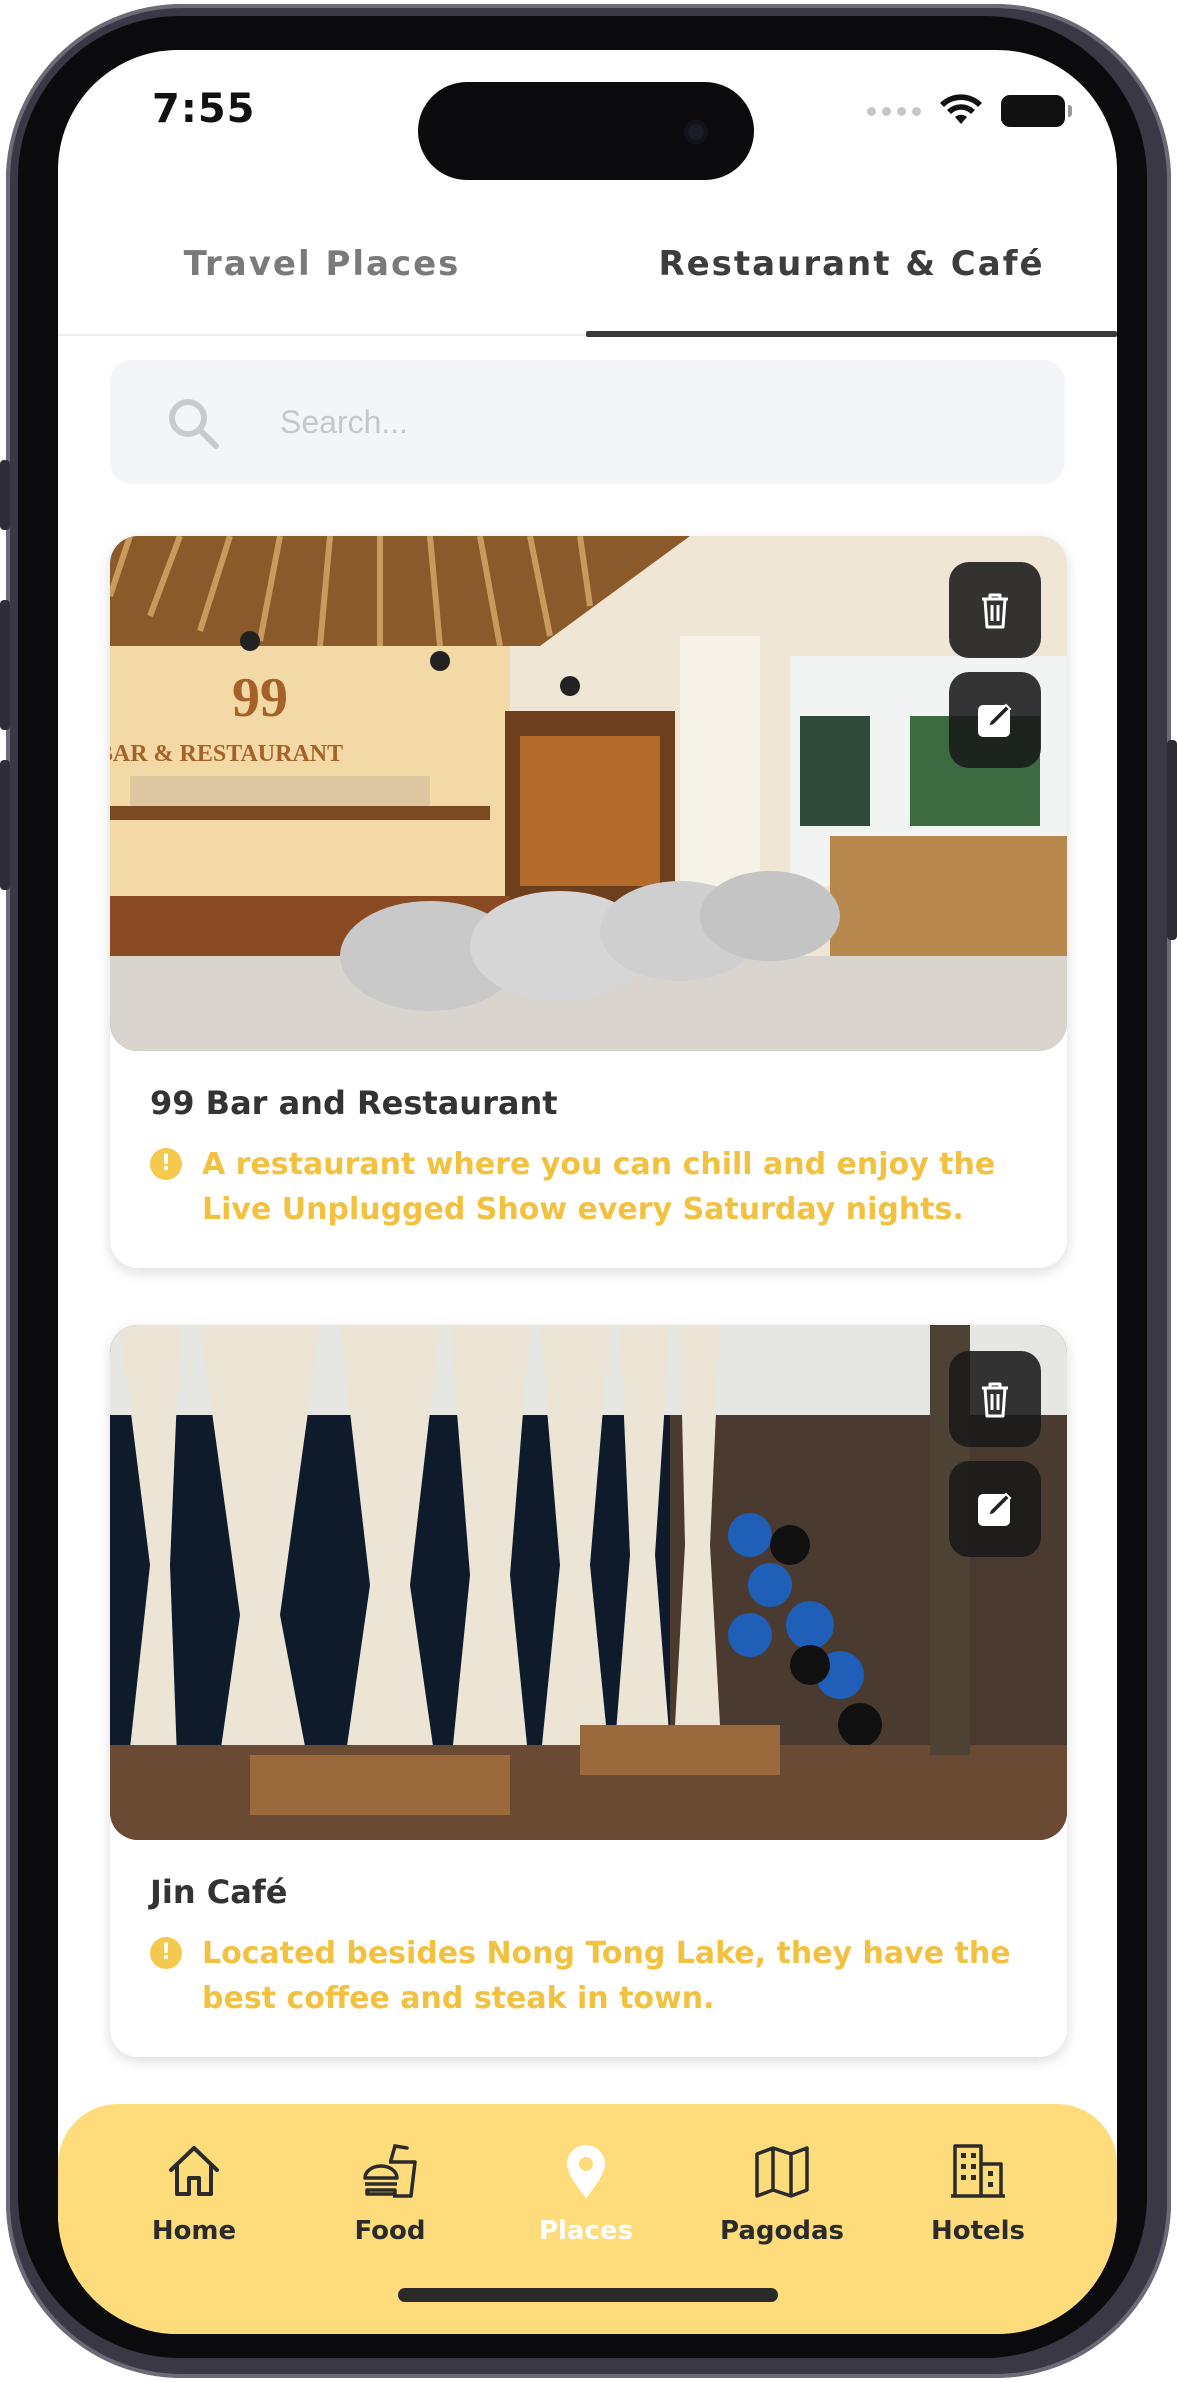 This screenshot has width=1177, height=2382. What do you see at coordinates (588, 2295) in the screenshot?
I see `home-indicator` at bounding box center [588, 2295].